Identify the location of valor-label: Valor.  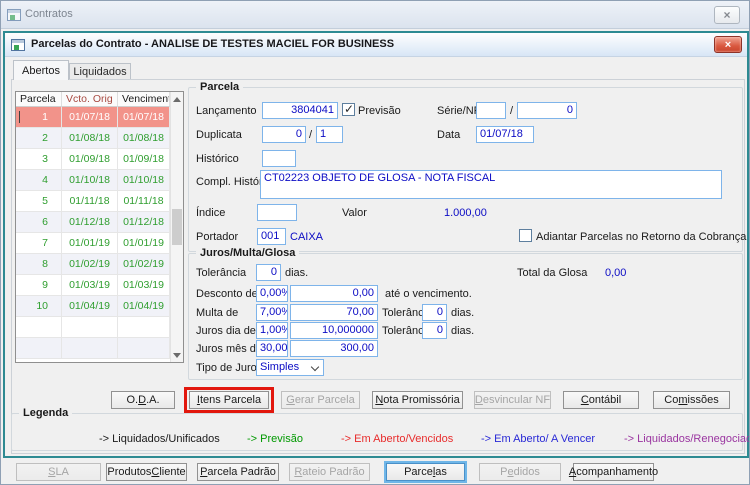
(354, 213).